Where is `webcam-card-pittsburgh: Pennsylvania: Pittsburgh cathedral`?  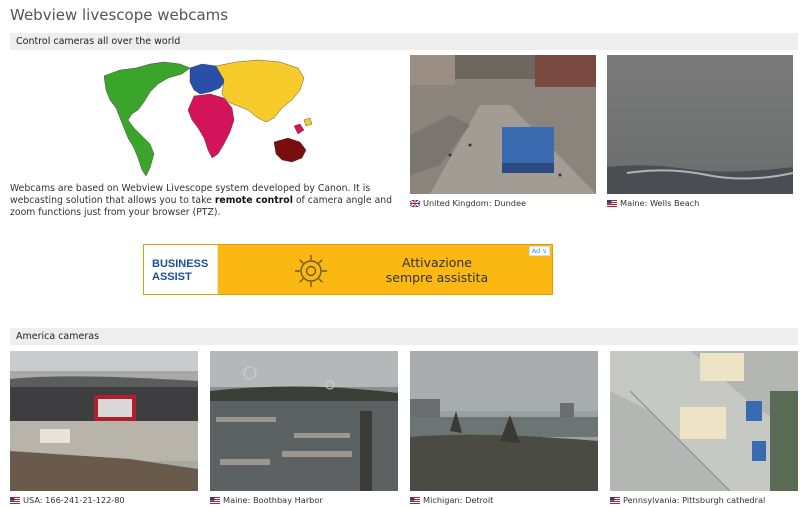 webcam-card-pittsburgh: Pennsylvania: Pittsburgh cathedral is located at coordinates (704, 428).